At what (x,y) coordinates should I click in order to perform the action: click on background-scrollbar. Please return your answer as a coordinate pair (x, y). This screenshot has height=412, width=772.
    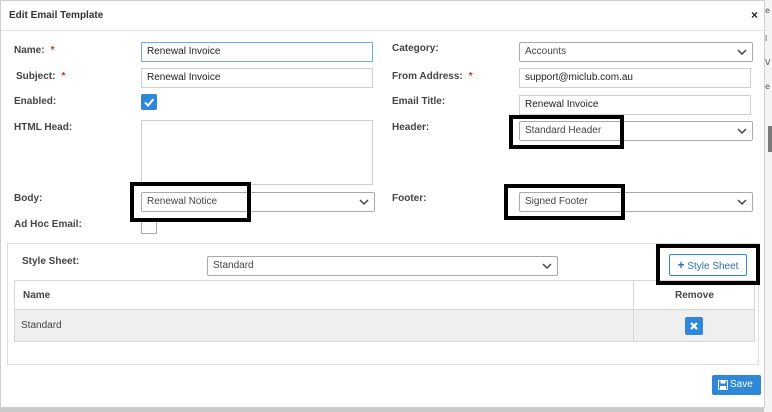
    Looking at the image, I should click on (770, 139).